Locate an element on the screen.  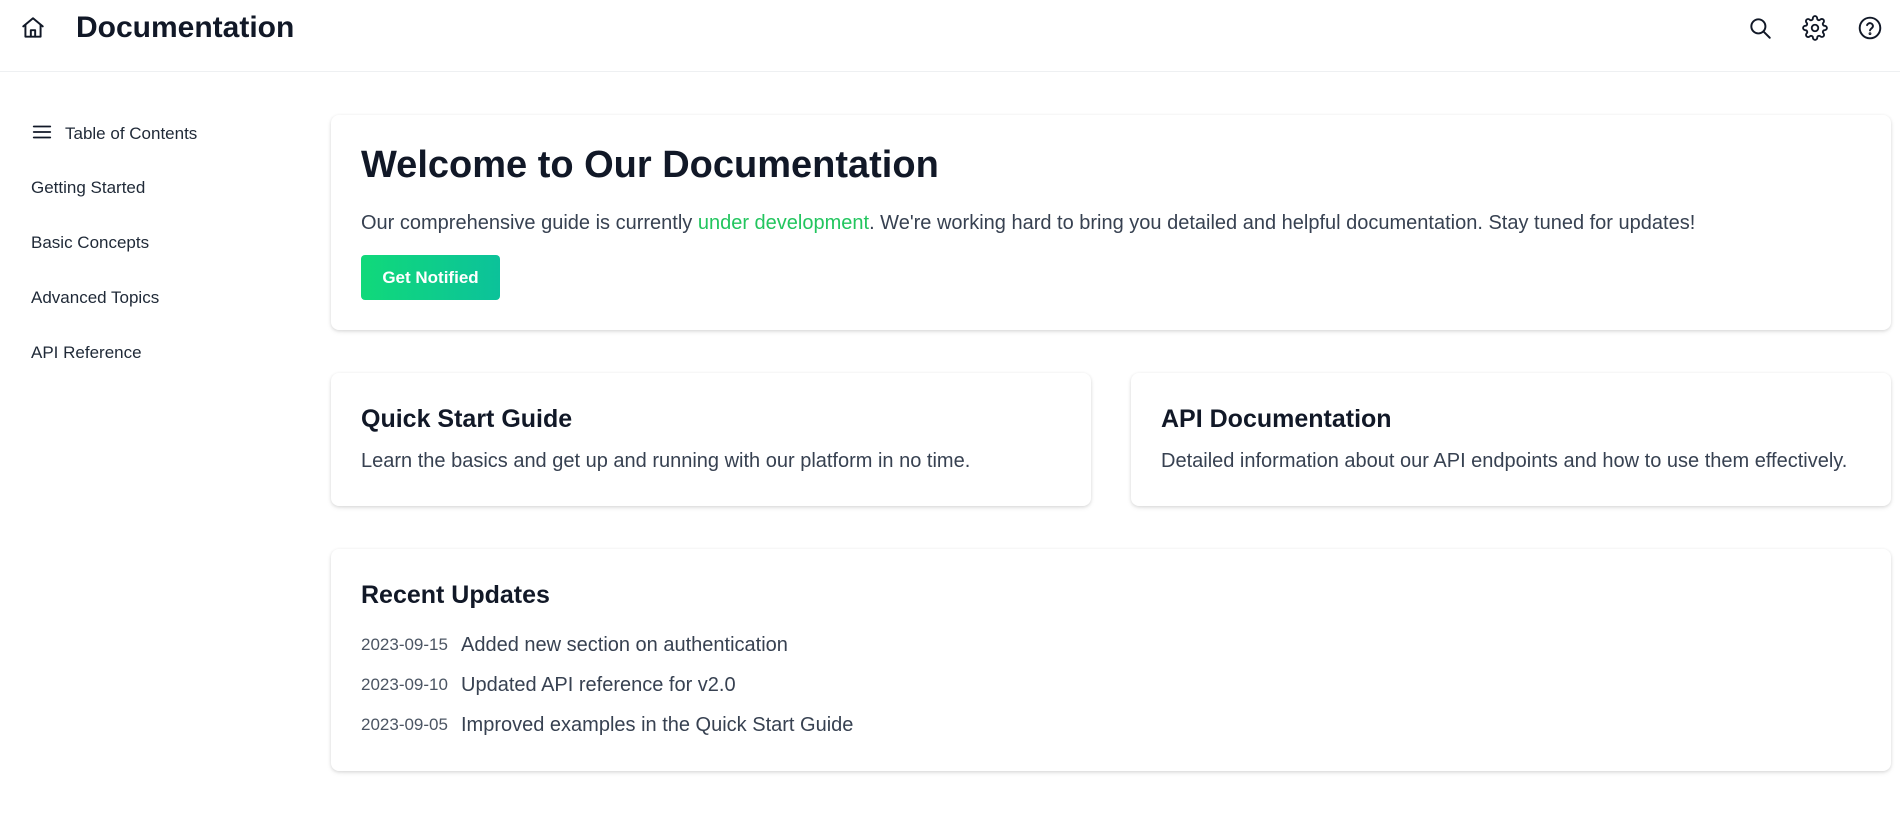
menu-icon is located at coordinates (42, 134).